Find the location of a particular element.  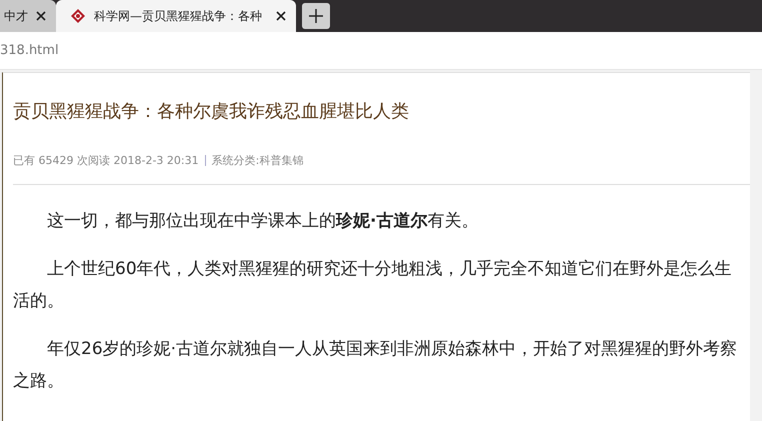

category-text: 系统分类:科普集锦 is located at coordinates (258, 160).